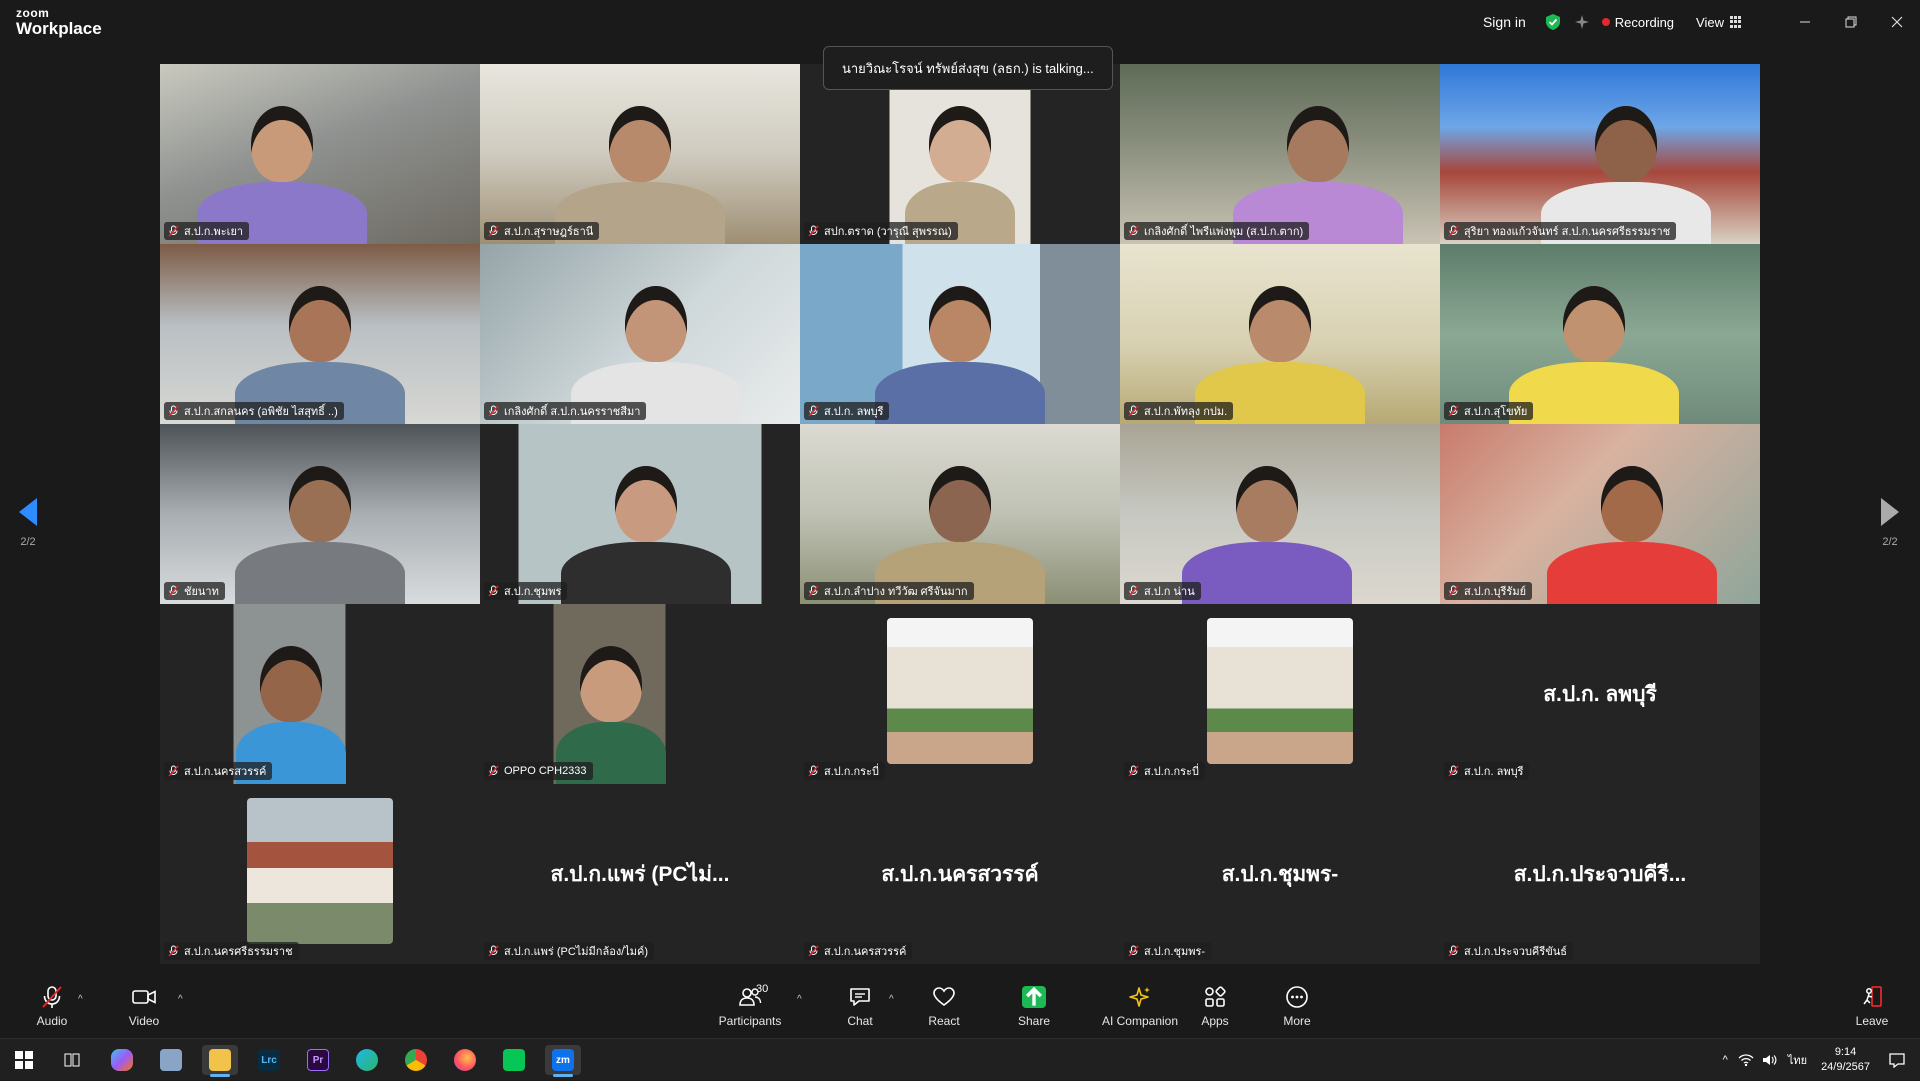 This screenshot has width=1920, height=1081. What do you see at coordinates (944, 1010) in the screenshot?
I see `react-button: React` at bounding box center [944, 1010].